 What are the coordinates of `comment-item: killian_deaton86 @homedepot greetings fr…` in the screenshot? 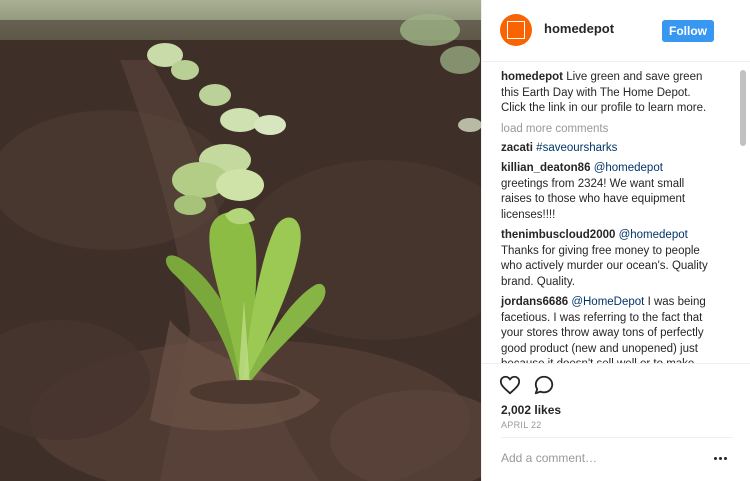 It's located at (607, 192).